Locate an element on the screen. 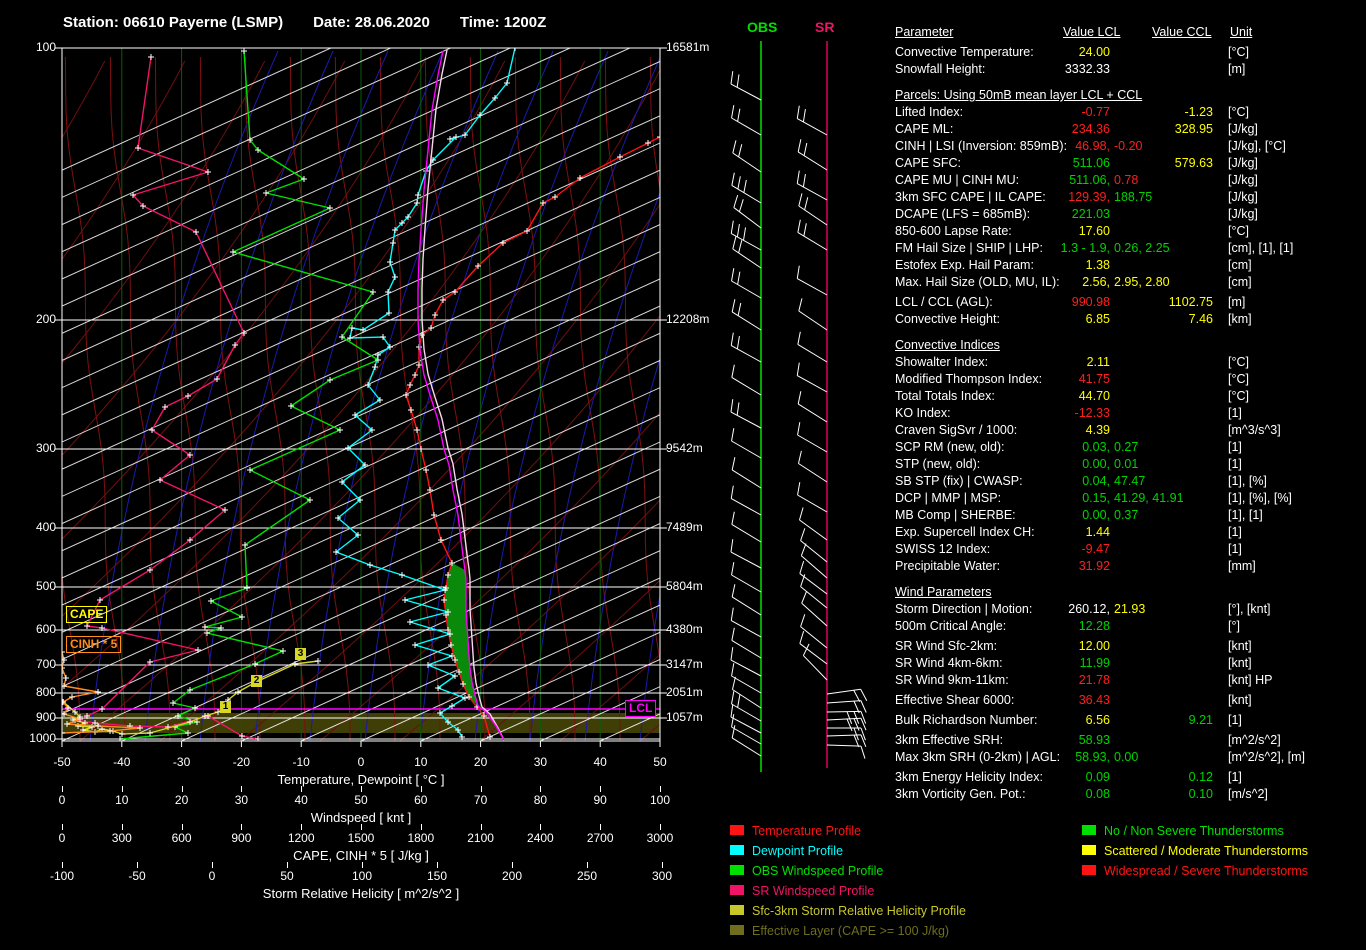 This screenshot has width=1366, height=950. table-row: 3km Energy Helicity Index: 0.09 0.12 [1] is located at coordinates (1127, 777).